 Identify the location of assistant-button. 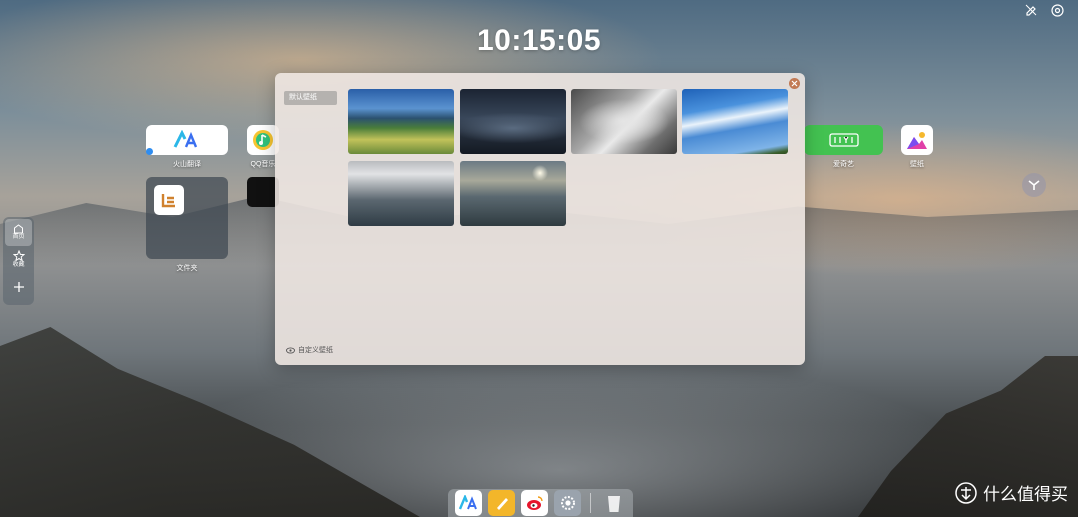
(1034, 185).